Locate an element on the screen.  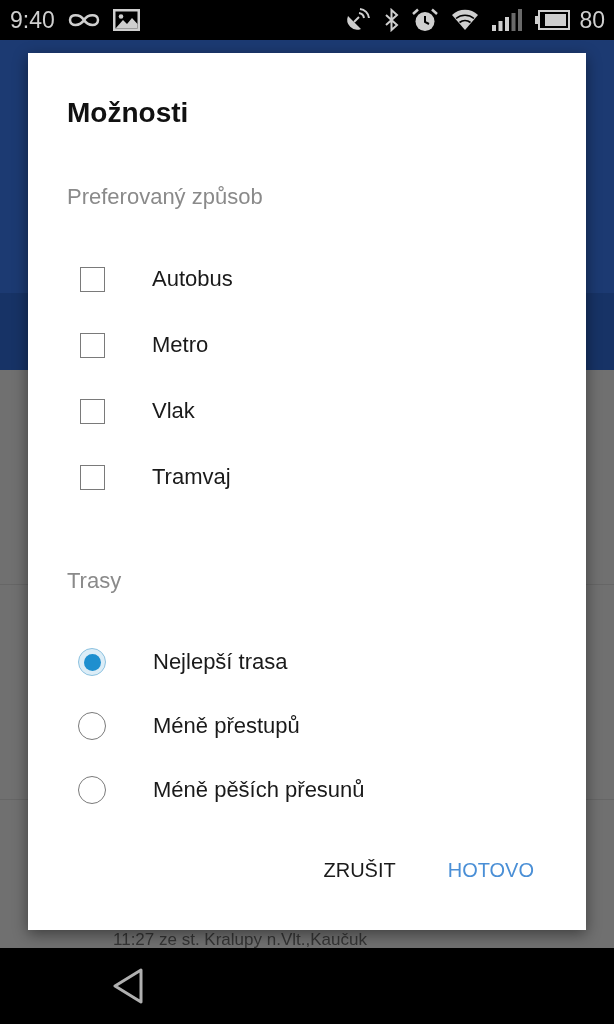
satellite-dish-icon is located at coordinates (358, 20).